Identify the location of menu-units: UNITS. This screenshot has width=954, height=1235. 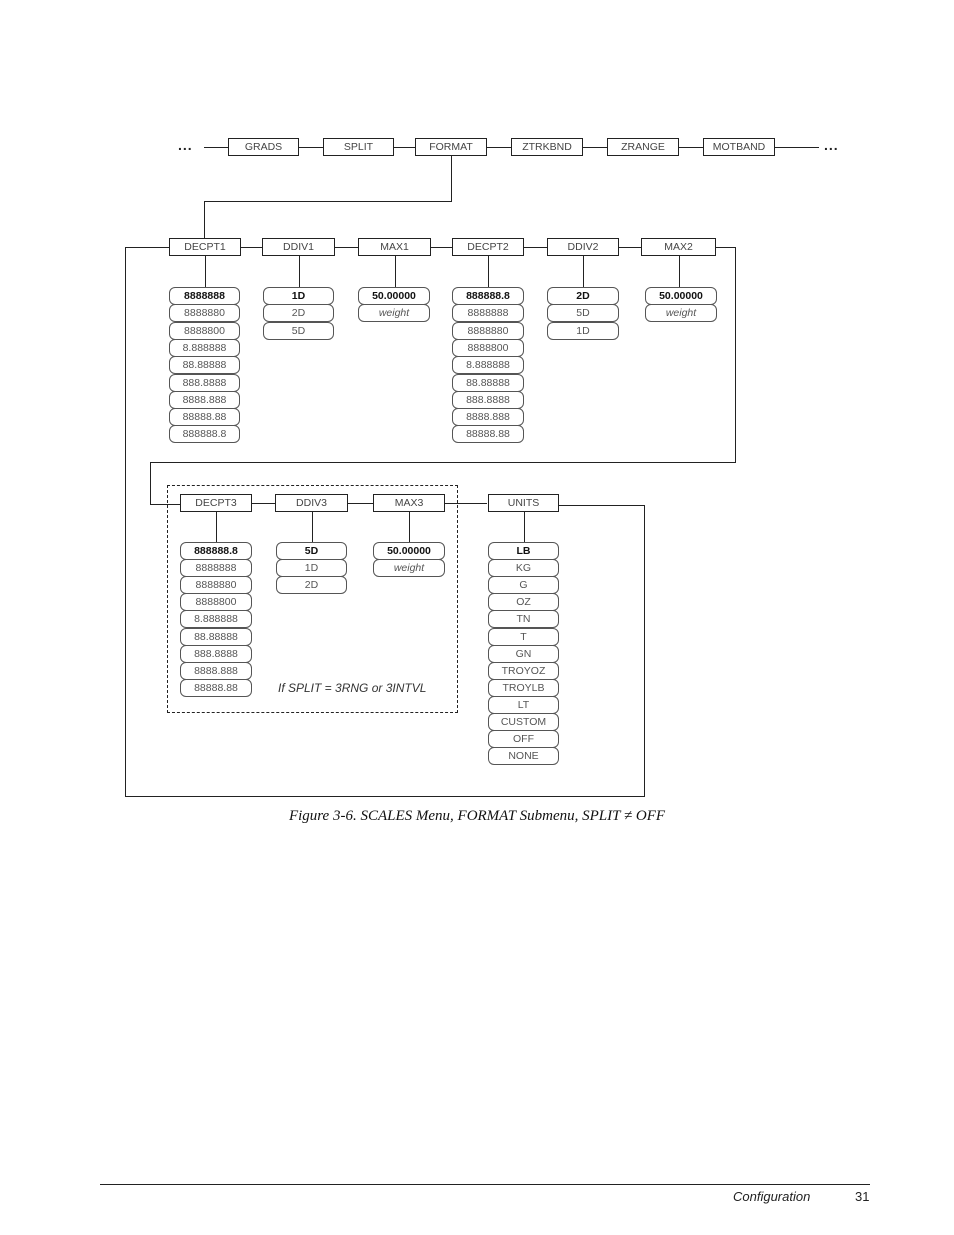
(523, 503).